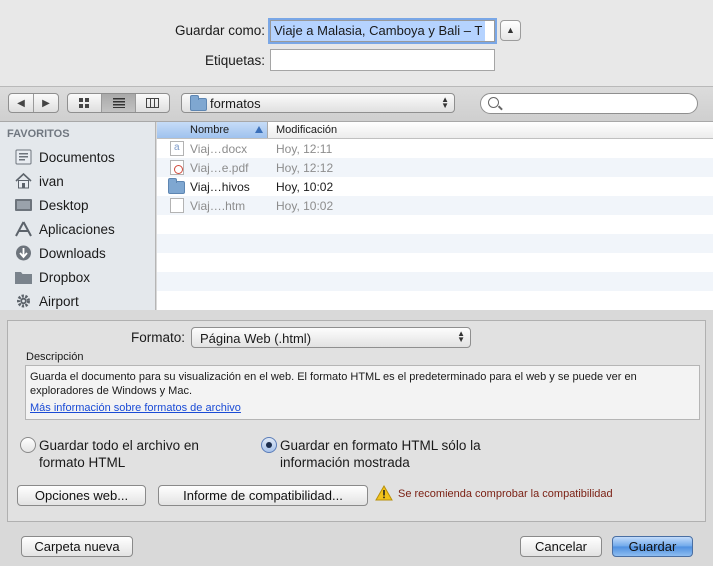  What do you see at coordinates (77, 229) in the screenshot?
I see `sidebar-item-label: Aplicaciones` at bounding box center [77, 229].